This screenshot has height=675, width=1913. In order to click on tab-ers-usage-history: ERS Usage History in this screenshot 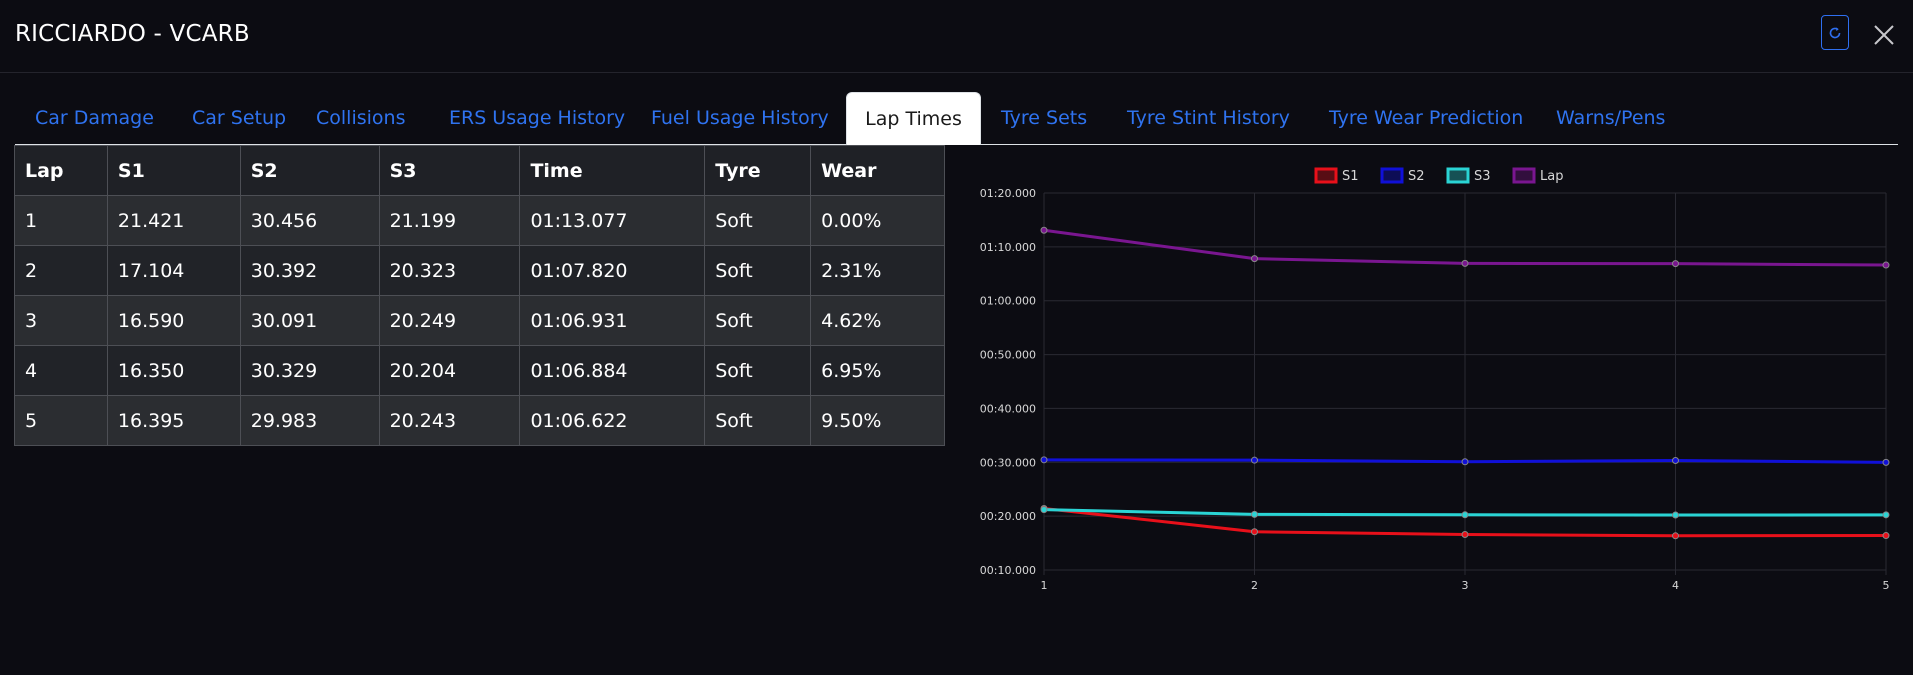, I will do `click(537, 118)`.